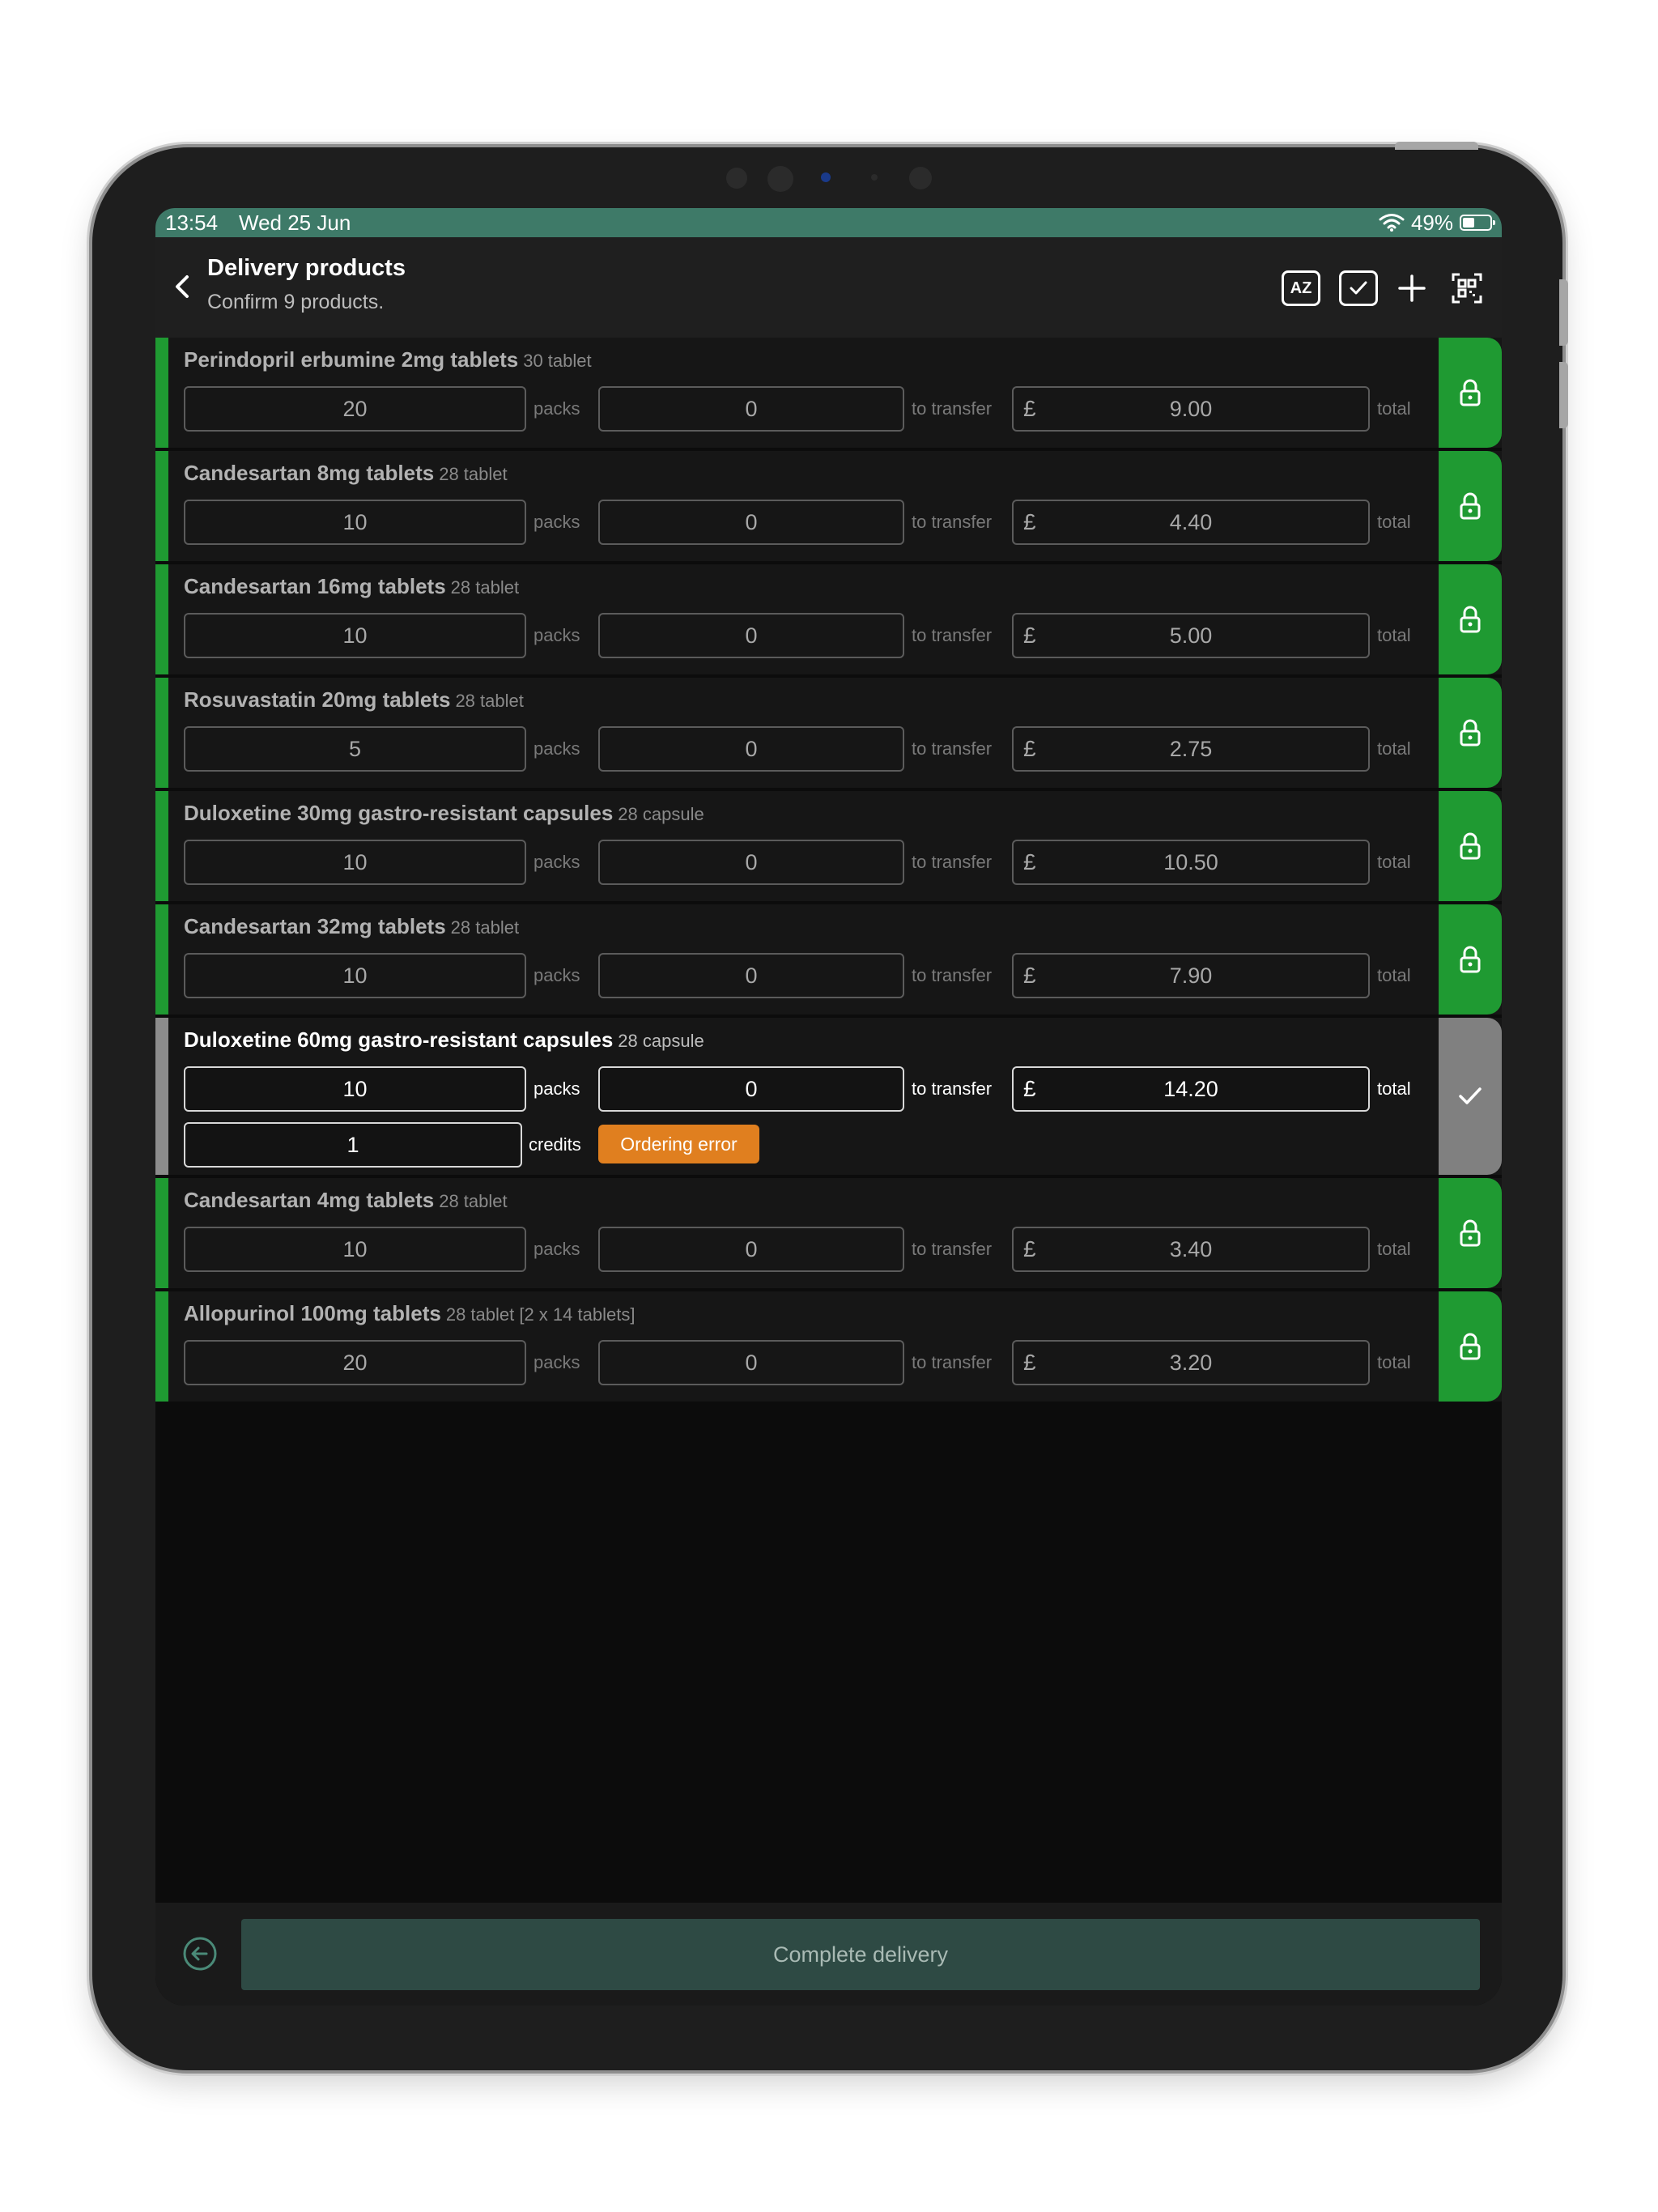  I want to click on qr-scan-icon, so click(1467, 289).